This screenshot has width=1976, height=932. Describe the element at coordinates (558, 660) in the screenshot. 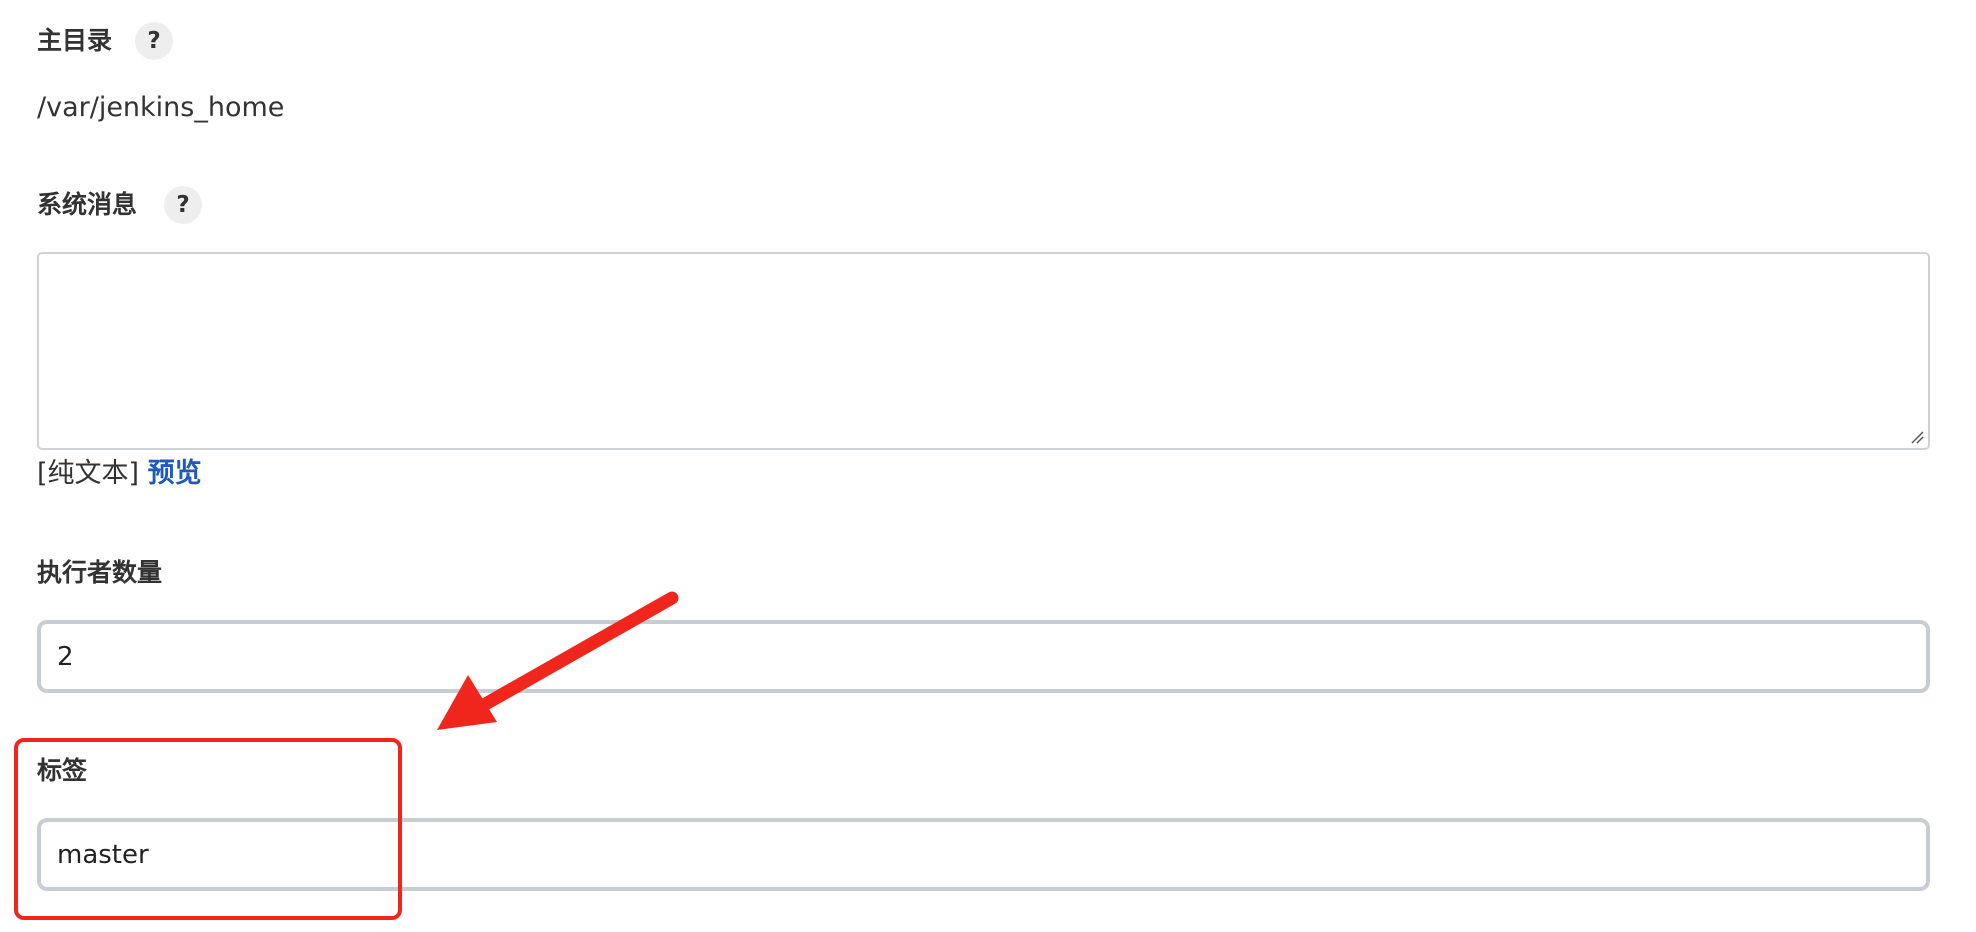

I see `arrow-icon` at that location.